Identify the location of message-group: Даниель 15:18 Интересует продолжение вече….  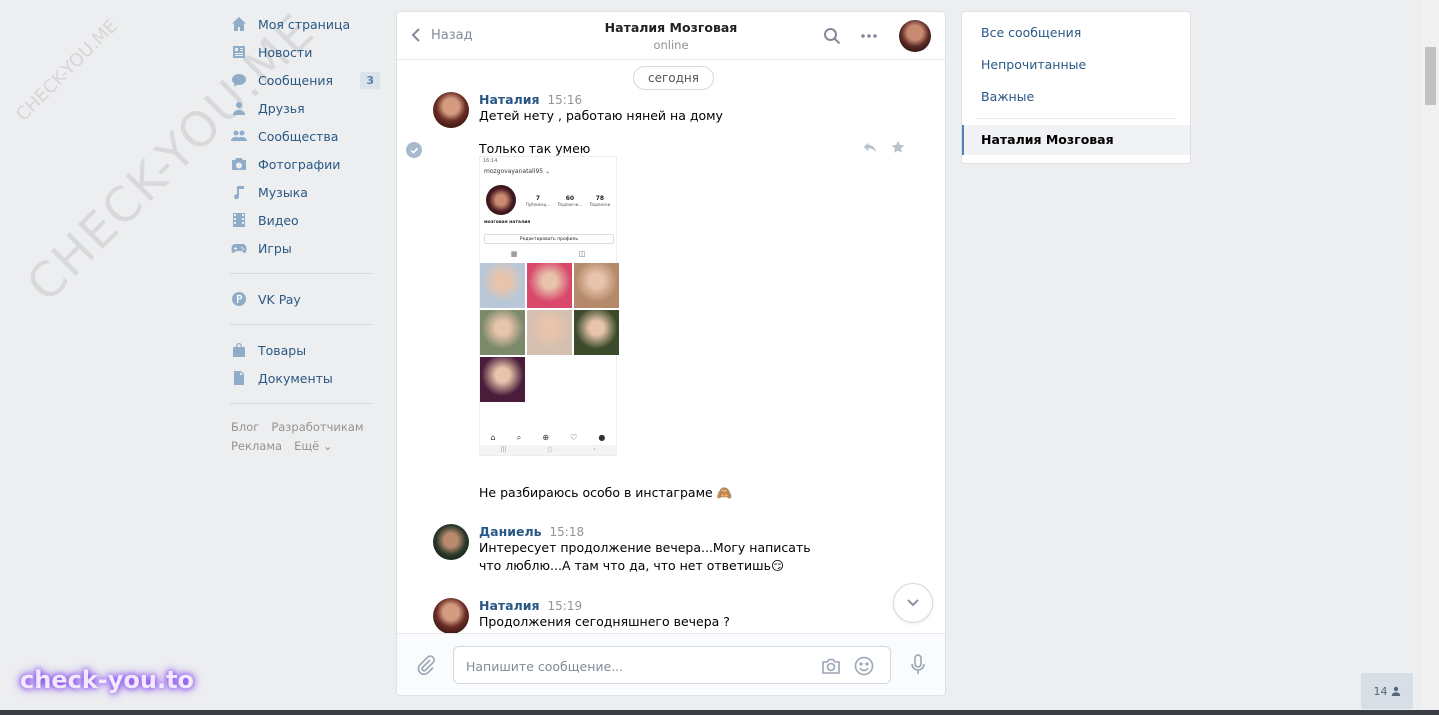
(674, 549).